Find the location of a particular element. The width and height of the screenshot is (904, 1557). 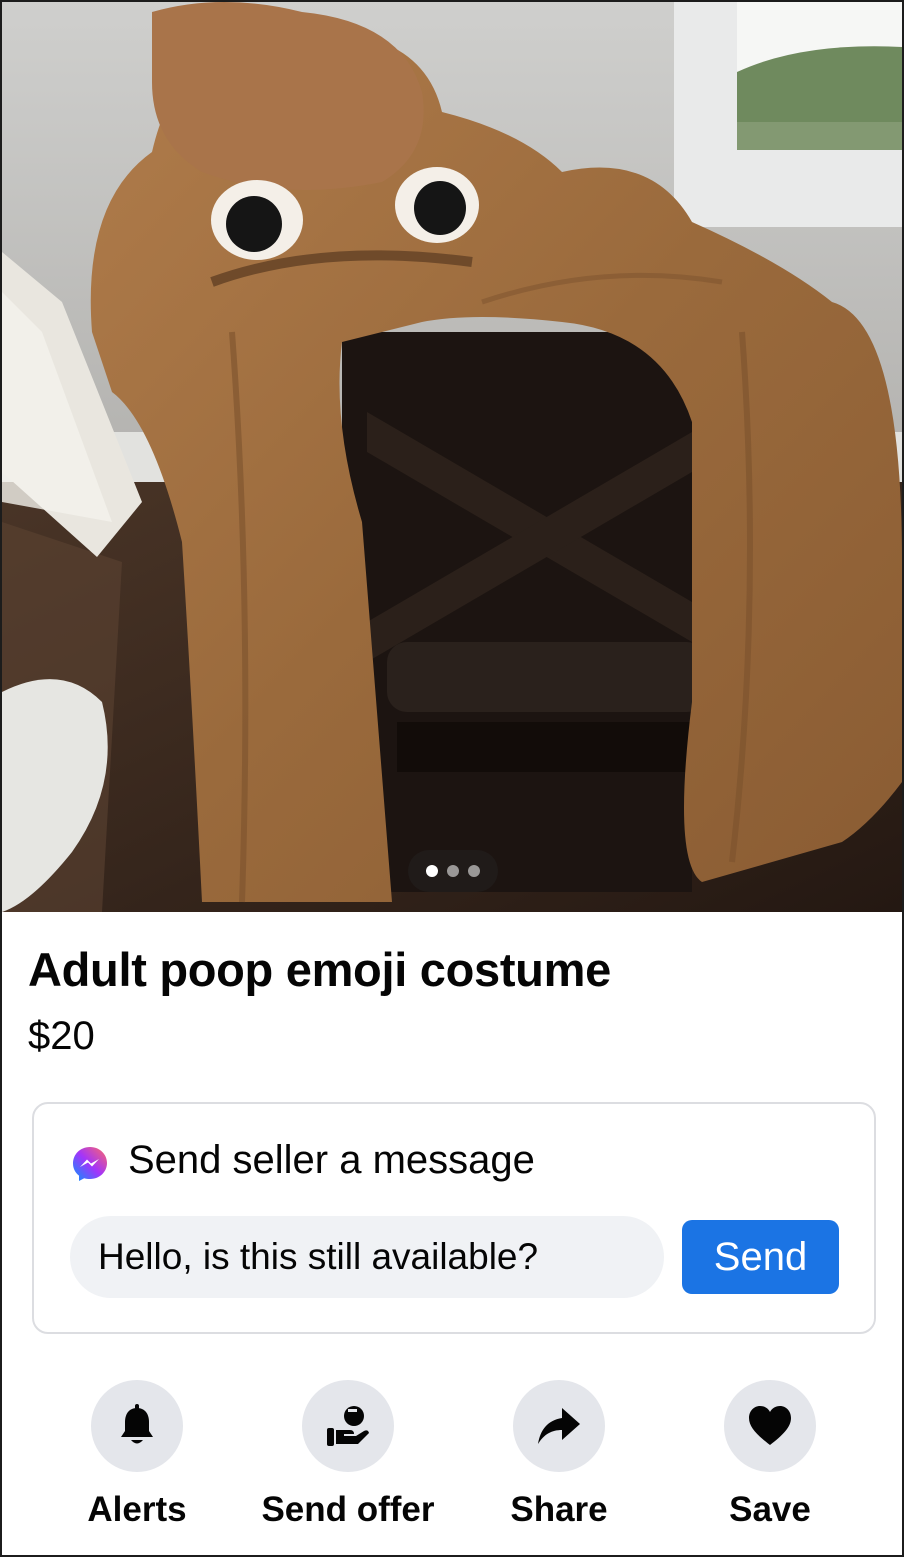

bell-icon is located at coordinates (137, 1424).